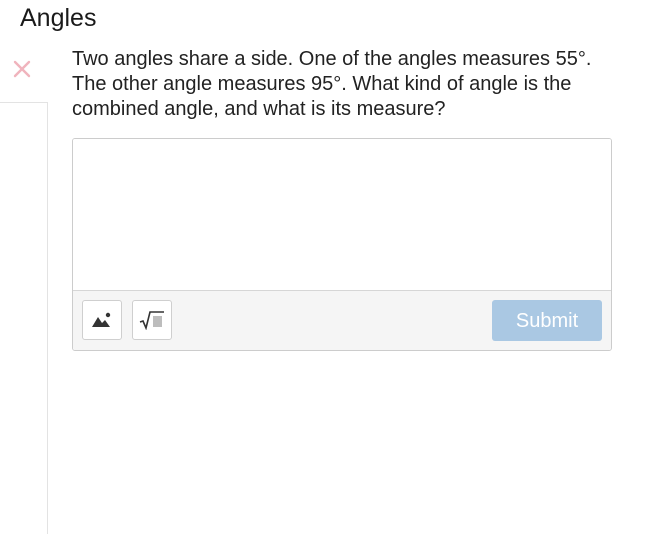  Describe the element at coordinates (58, 18) in the screenshot. I see `page-title: Angles` at that location.